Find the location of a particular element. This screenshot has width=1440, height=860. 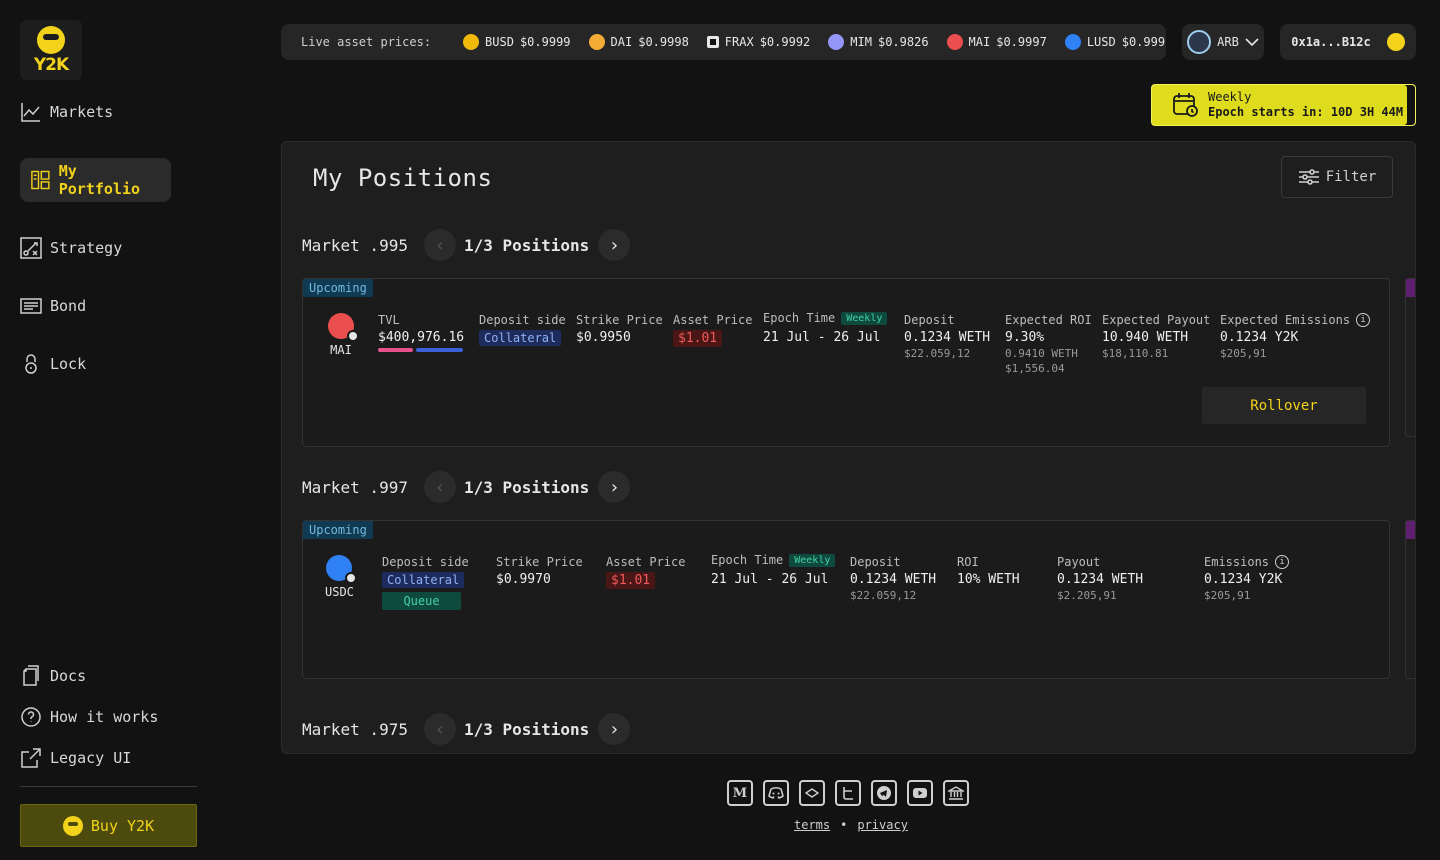

filter-icon is located at coordinates (1308, 177).